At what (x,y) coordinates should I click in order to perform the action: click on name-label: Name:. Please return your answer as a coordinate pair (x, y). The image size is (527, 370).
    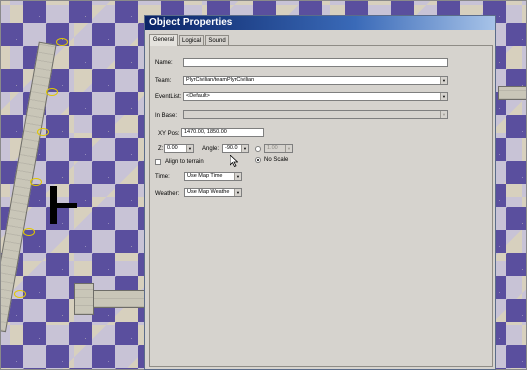
    Looking at the image, I should click on (164, 63).